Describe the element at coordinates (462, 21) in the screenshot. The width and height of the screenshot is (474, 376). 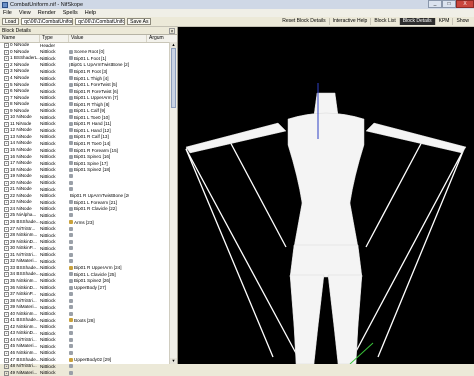
I see `show-button: Show` at that location.